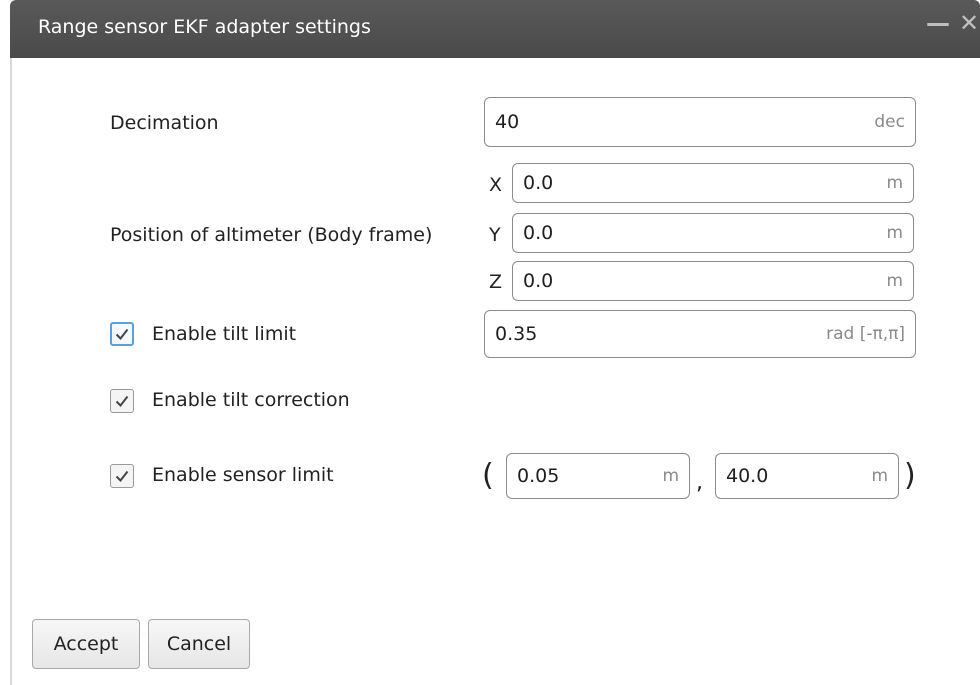 This screenshot has width=980, height=685. Describe the element at coordinates (713, 281) in the screenshot. I see `position-z-input: 0.0 m` at that location.